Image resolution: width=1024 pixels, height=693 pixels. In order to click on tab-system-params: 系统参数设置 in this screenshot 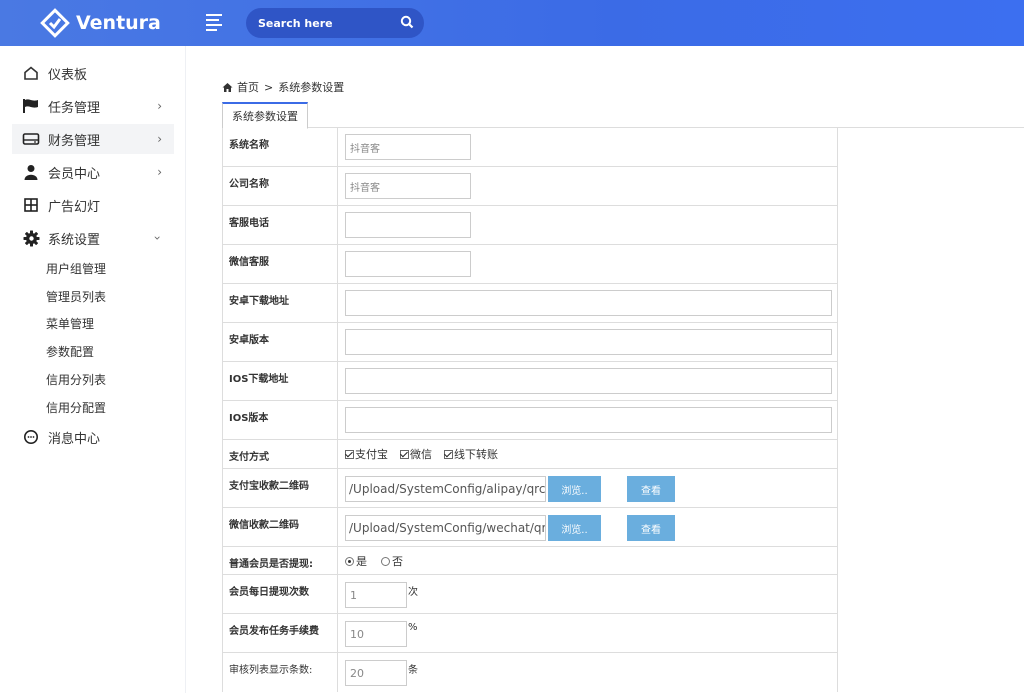, I will do `click(265, 115)`.